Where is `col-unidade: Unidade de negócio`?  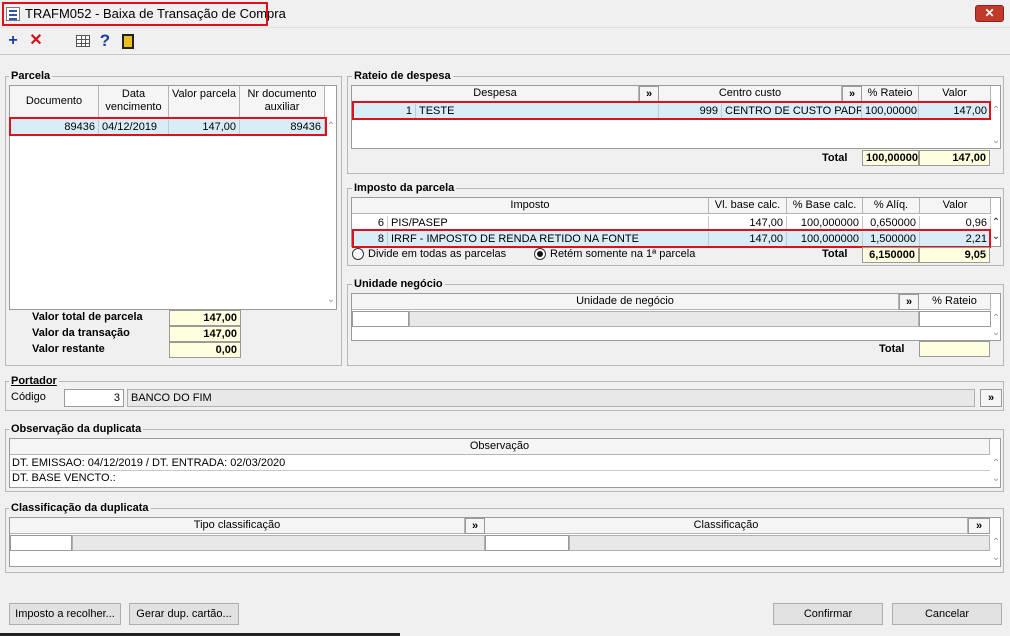 col-unidade: Unidade de negócio is located at coordinates (625, 302).